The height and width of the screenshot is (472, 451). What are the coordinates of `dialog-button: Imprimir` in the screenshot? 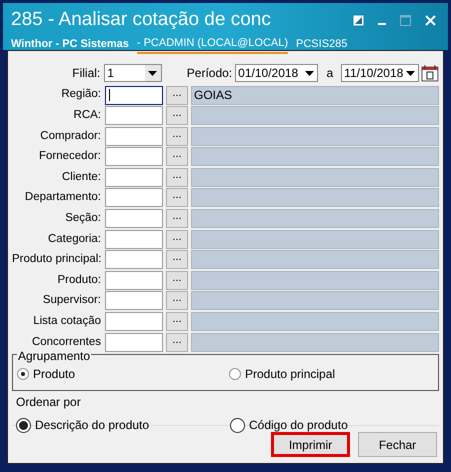 It's located at (310, 445).